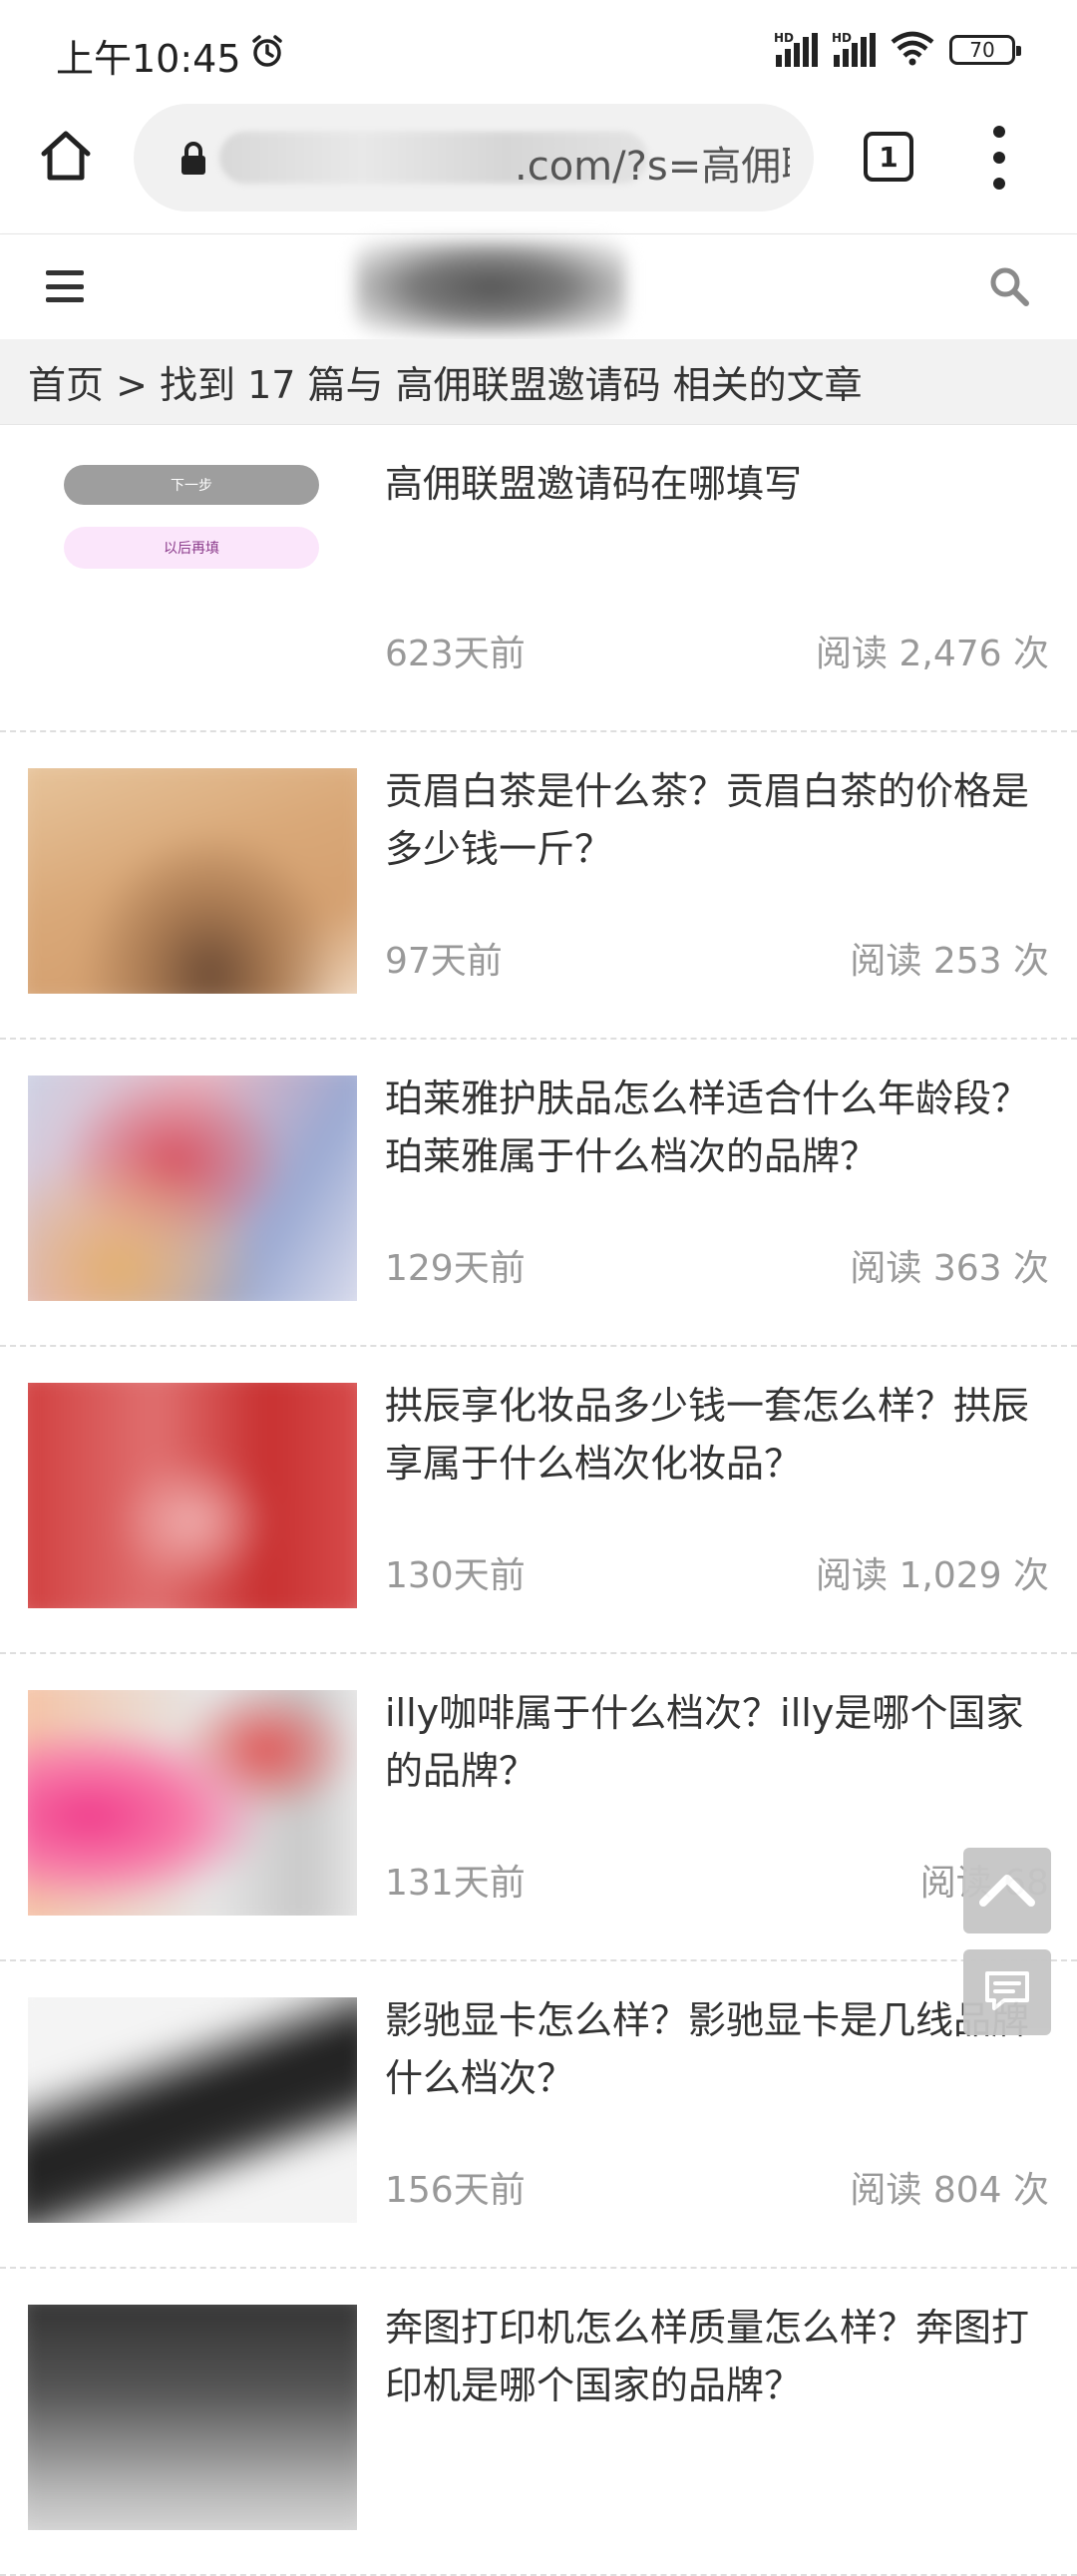 The image size is (1077, 2576). I want to click on list-item: 影驰显卡怎么样？影驰显卡是几线品牌什么档次？ 156天前 阅读 804 次, so click(538, 2115).